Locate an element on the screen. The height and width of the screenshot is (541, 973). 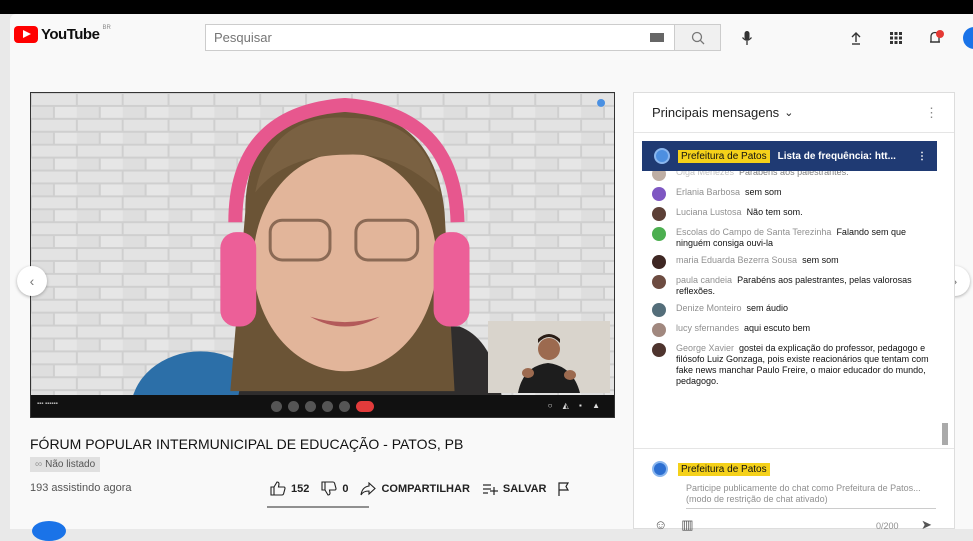
chat-author: Erlania Barbosa is located at coordinates (708, 192).